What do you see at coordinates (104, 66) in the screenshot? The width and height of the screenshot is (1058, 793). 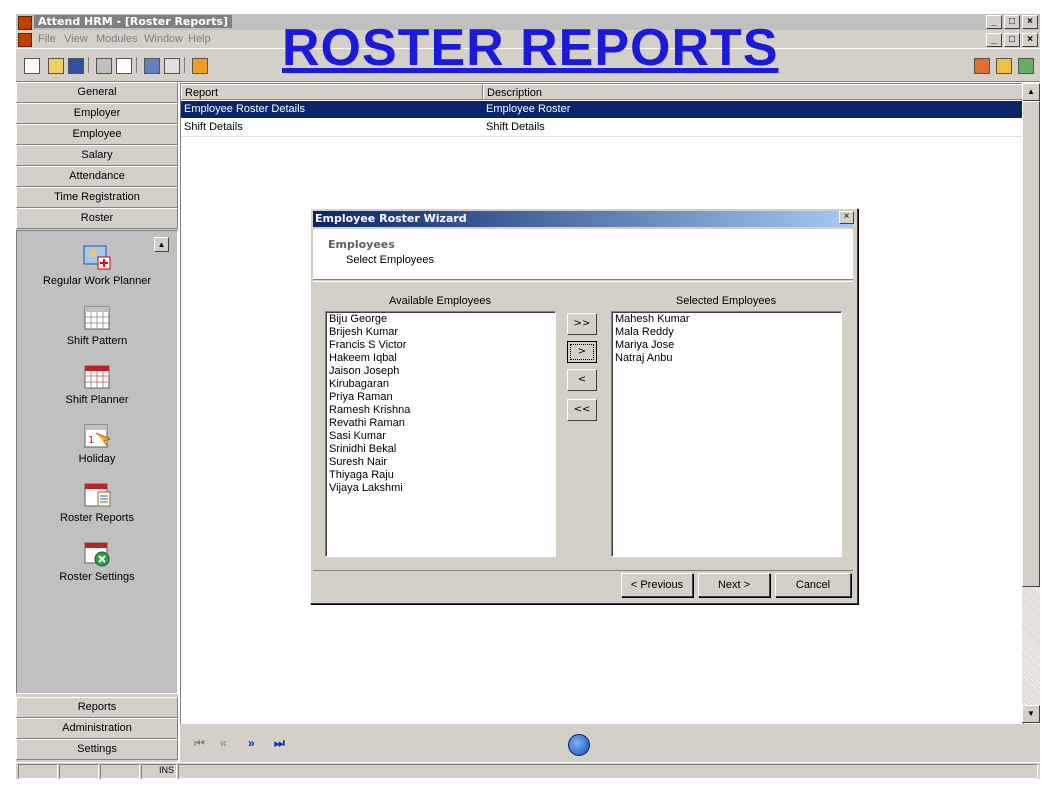 I see `print-icon` at bounding box center [104, 66].